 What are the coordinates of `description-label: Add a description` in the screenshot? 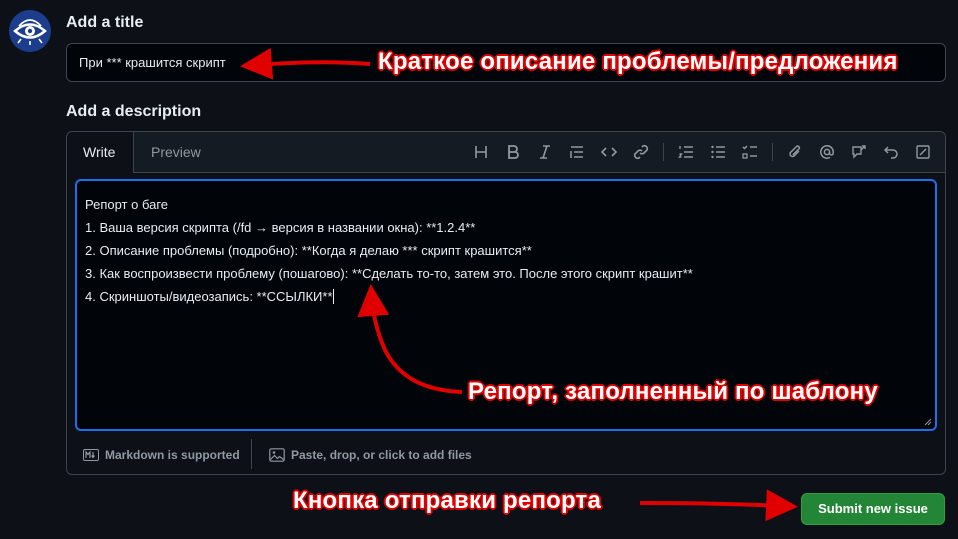 It's located at (134, 111).